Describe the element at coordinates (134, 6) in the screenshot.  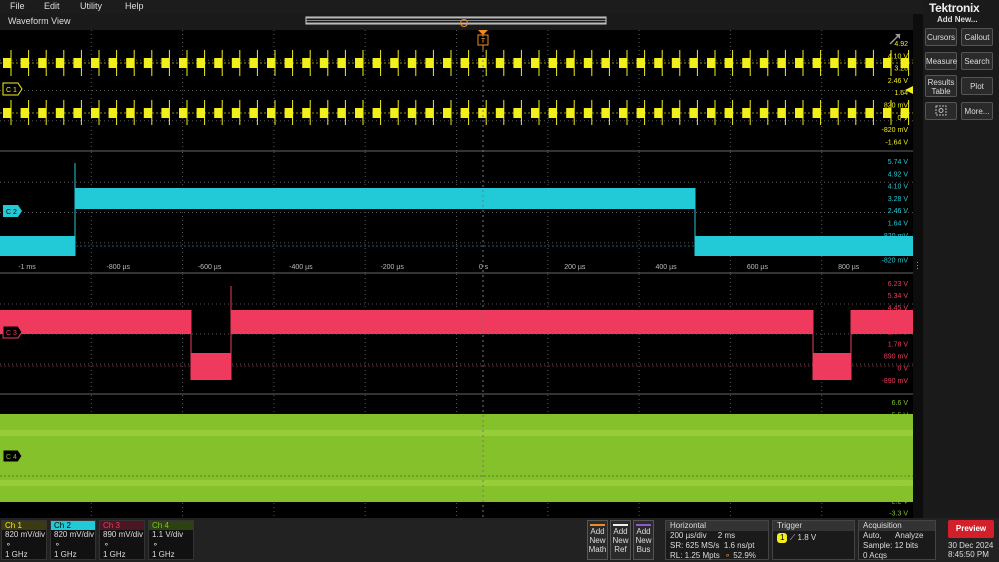
I see `menu-help: Help` at that location.